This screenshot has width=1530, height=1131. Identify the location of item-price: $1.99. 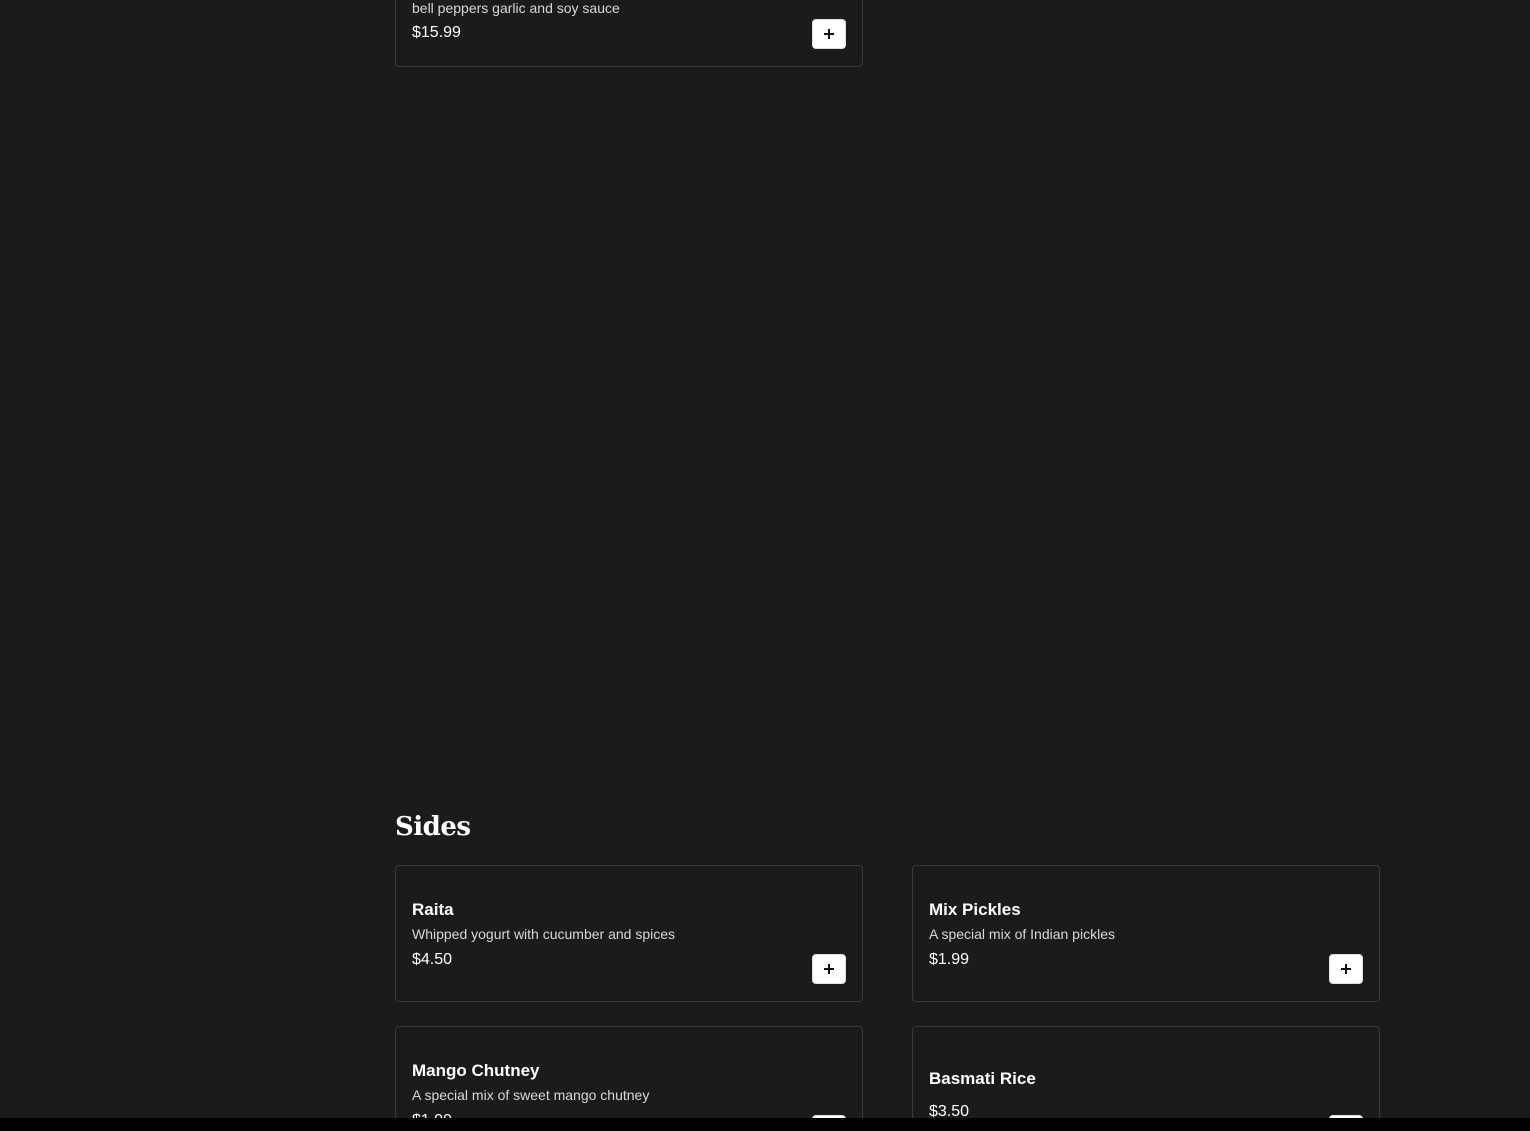
(949, 959).